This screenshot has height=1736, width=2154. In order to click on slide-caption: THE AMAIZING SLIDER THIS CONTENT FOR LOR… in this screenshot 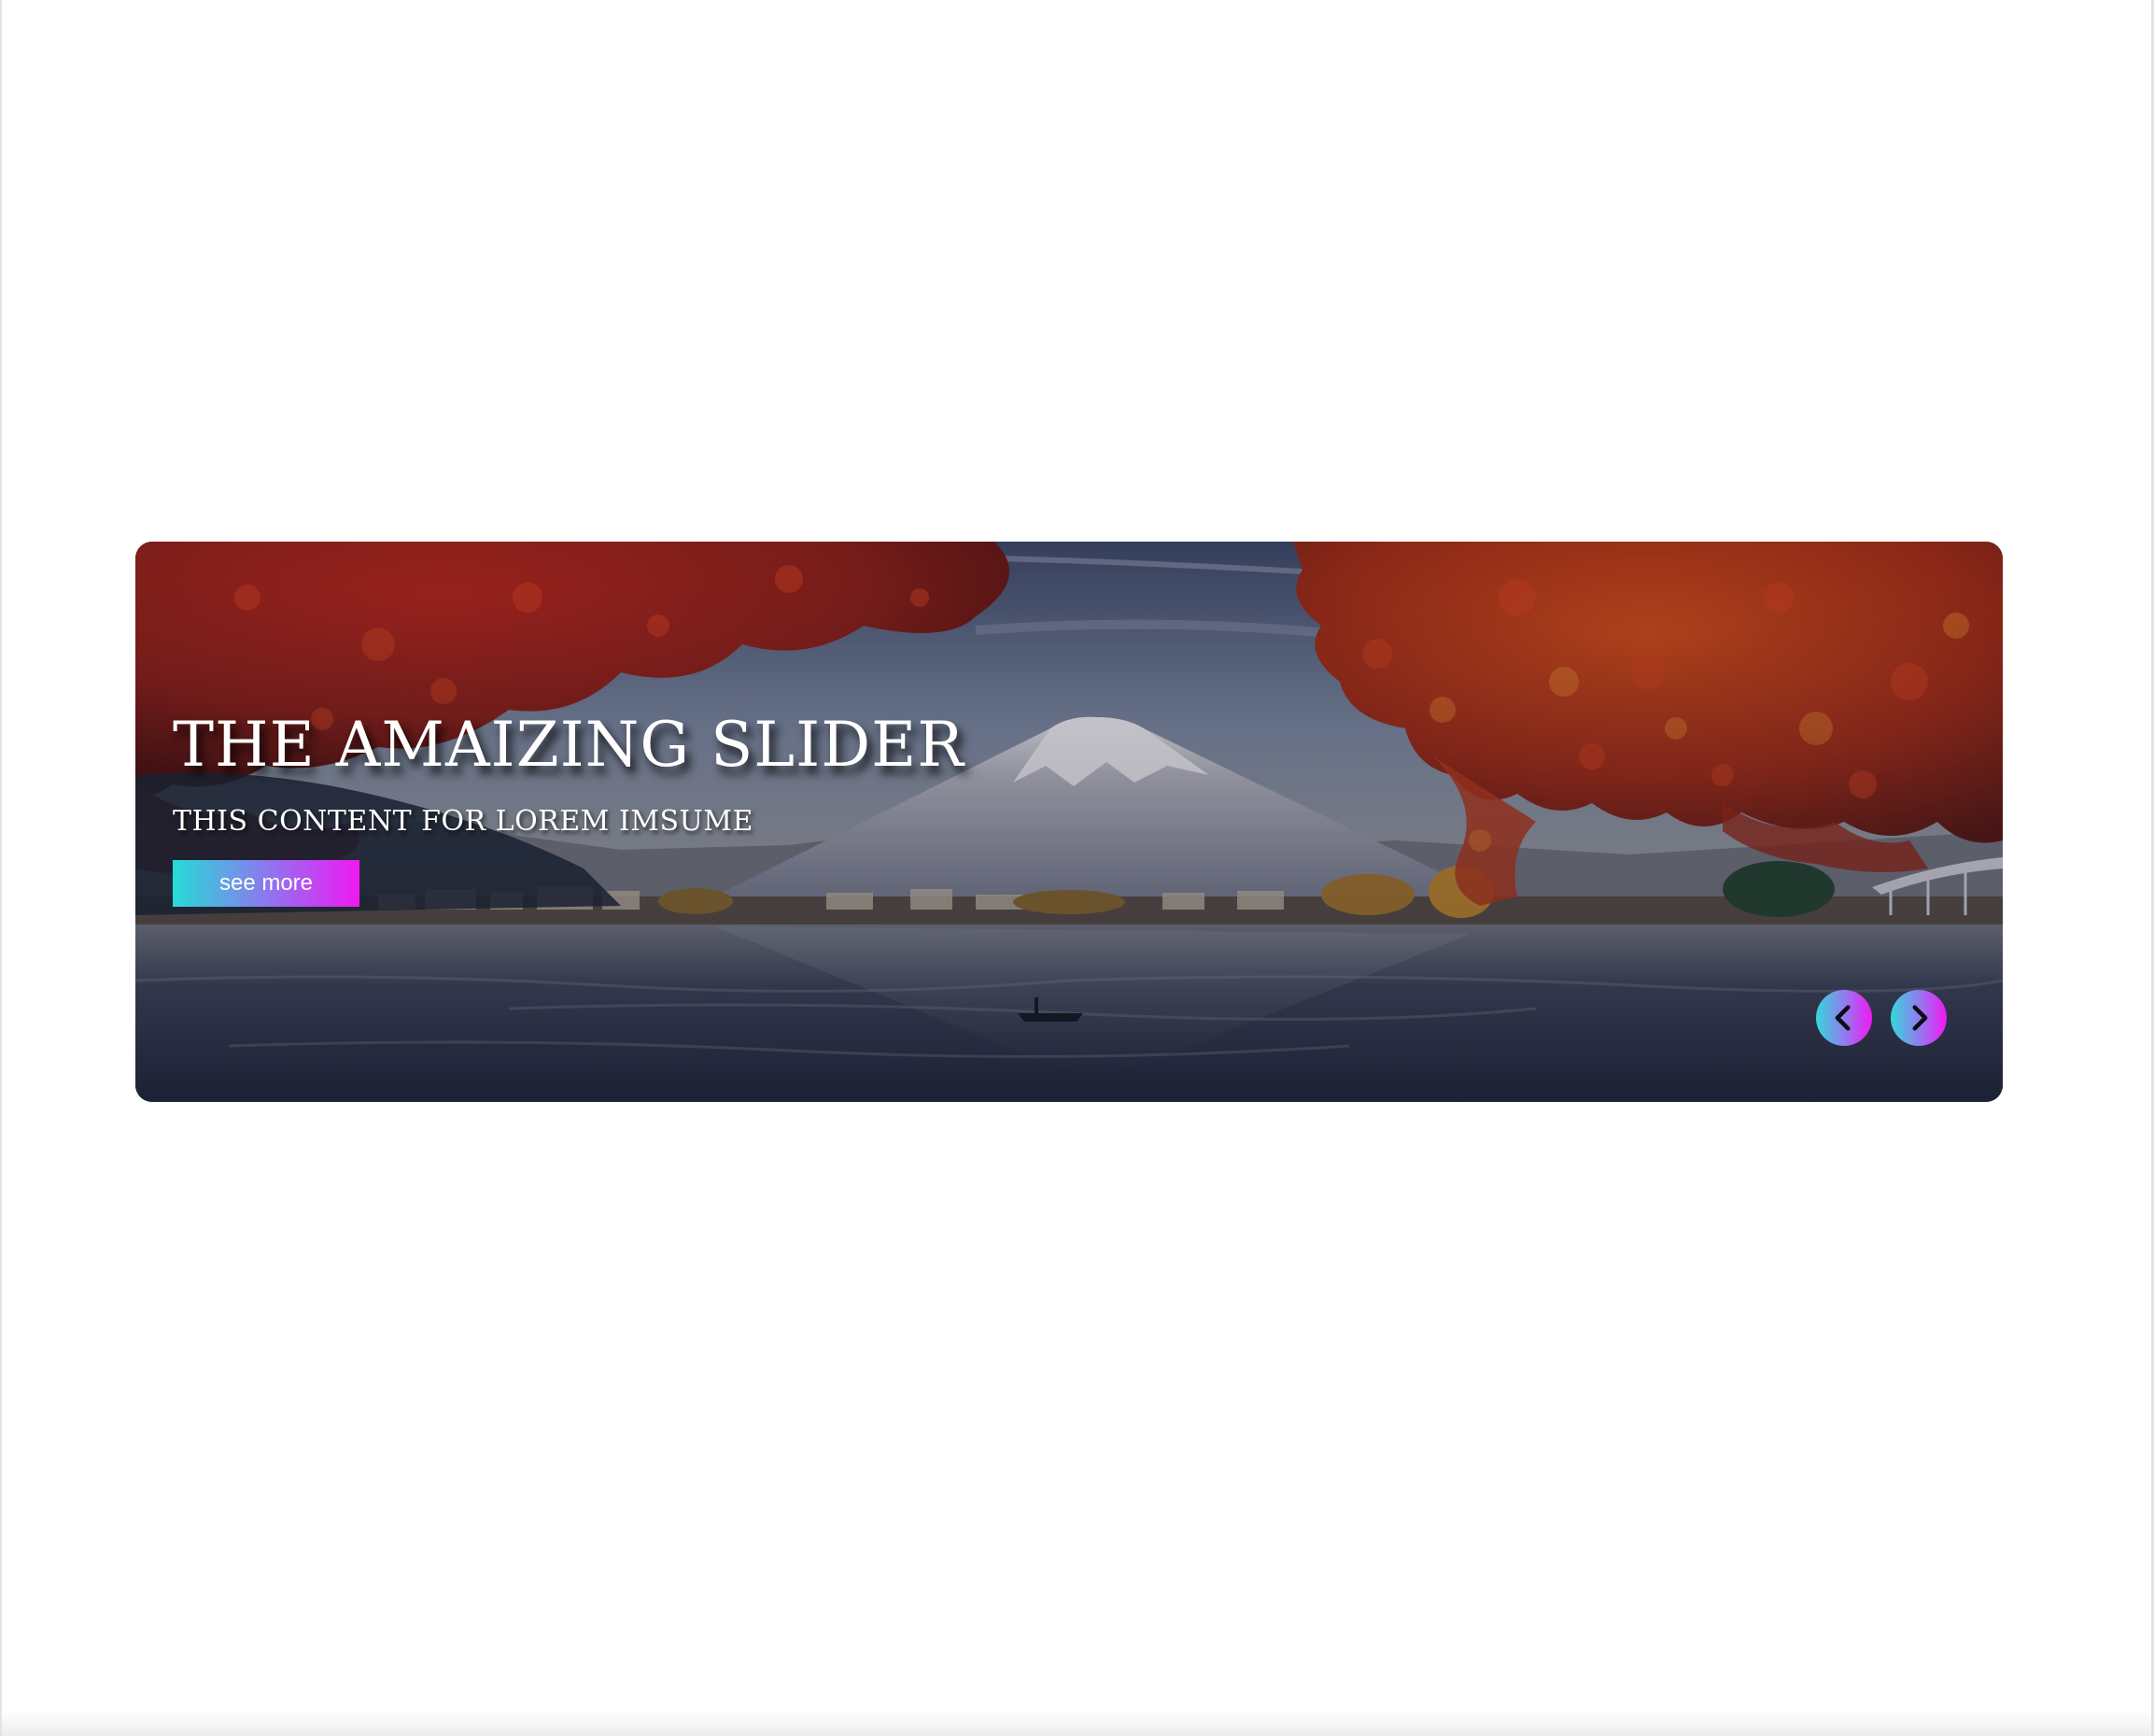, I will do `click(568, 811)`.